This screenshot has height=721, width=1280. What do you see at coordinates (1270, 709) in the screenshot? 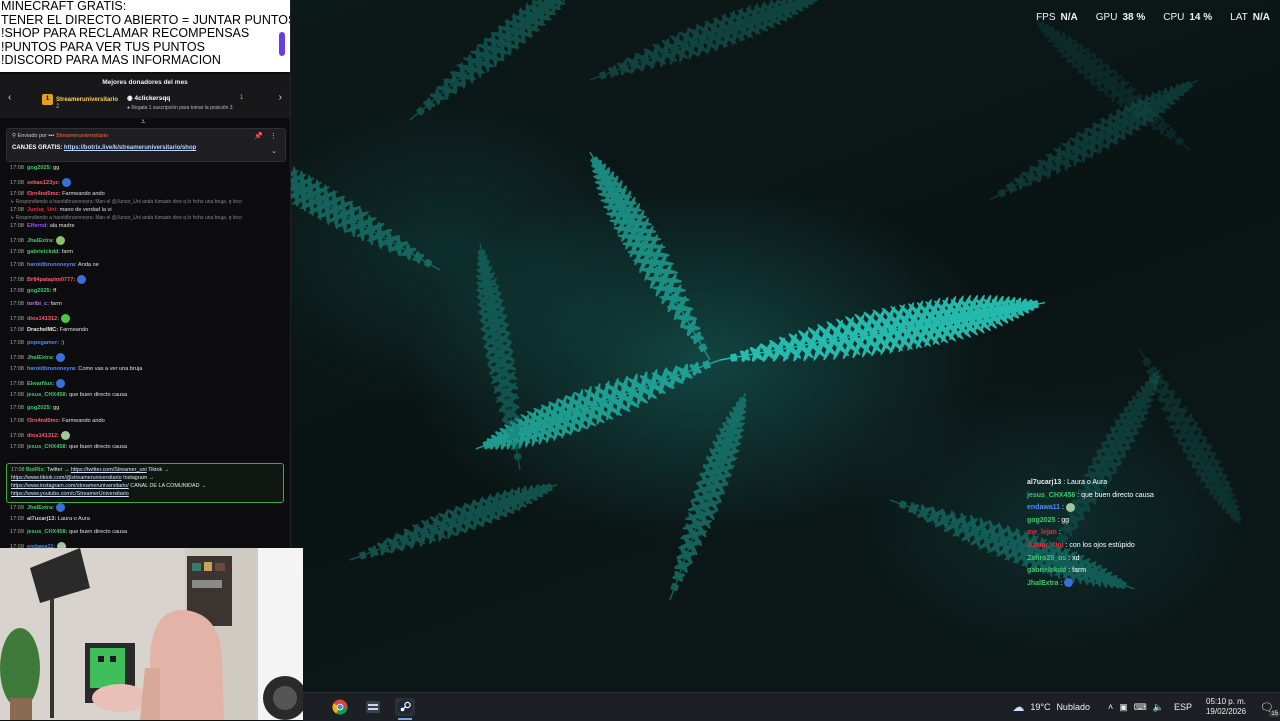
I see `notification-icon: 🗨 15` at bounding box center [1270, 709].